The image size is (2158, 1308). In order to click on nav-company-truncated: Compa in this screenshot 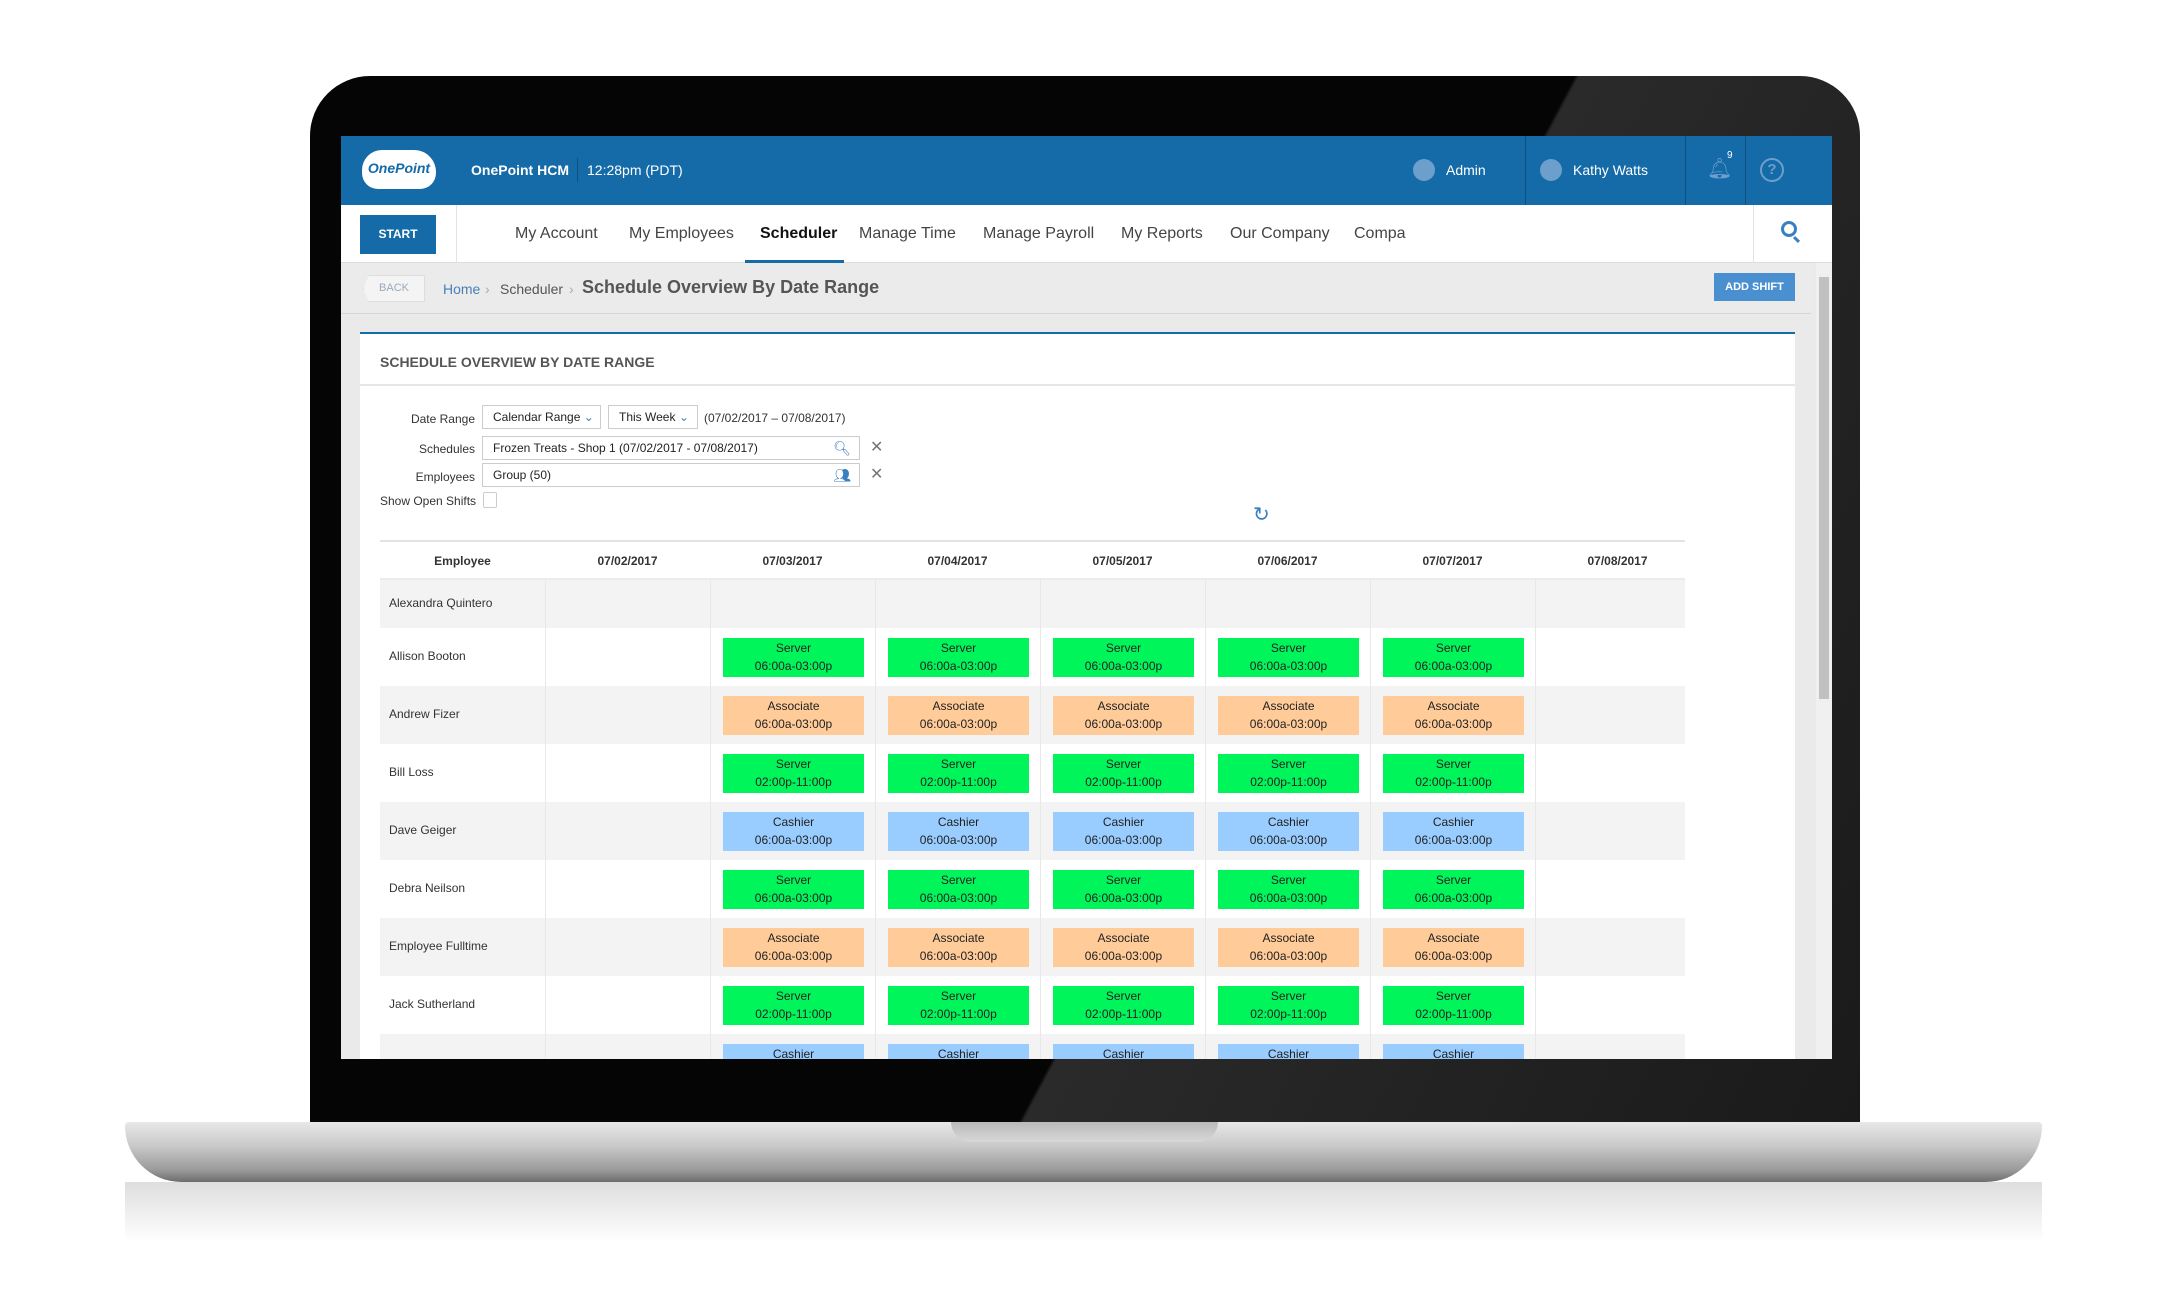, I will do `click(1380, 234)`.